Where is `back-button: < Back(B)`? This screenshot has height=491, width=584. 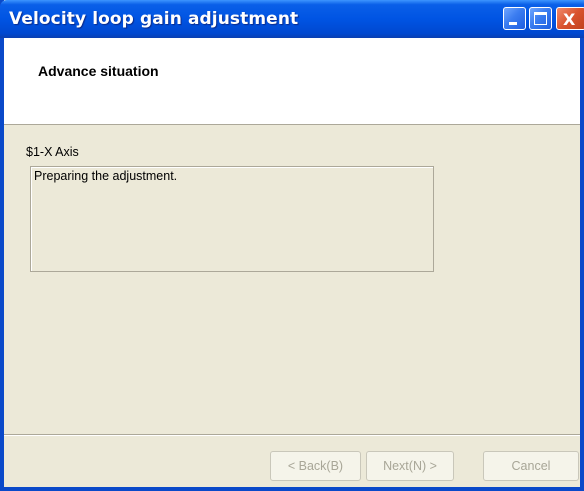 back-button: < Back(B) is located at coordinates (315, 466).